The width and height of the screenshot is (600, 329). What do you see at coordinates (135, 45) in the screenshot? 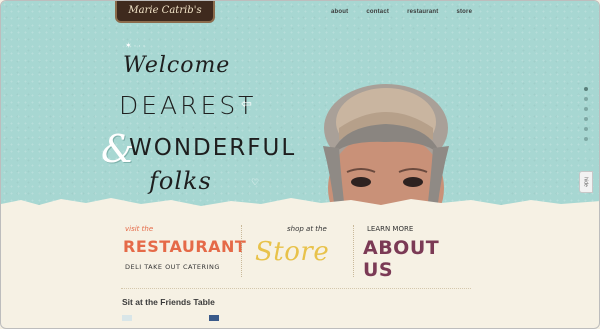
I see `sparkle-icon: ✶ ∙ ∙ ∙` at bounding box center [135, 45].